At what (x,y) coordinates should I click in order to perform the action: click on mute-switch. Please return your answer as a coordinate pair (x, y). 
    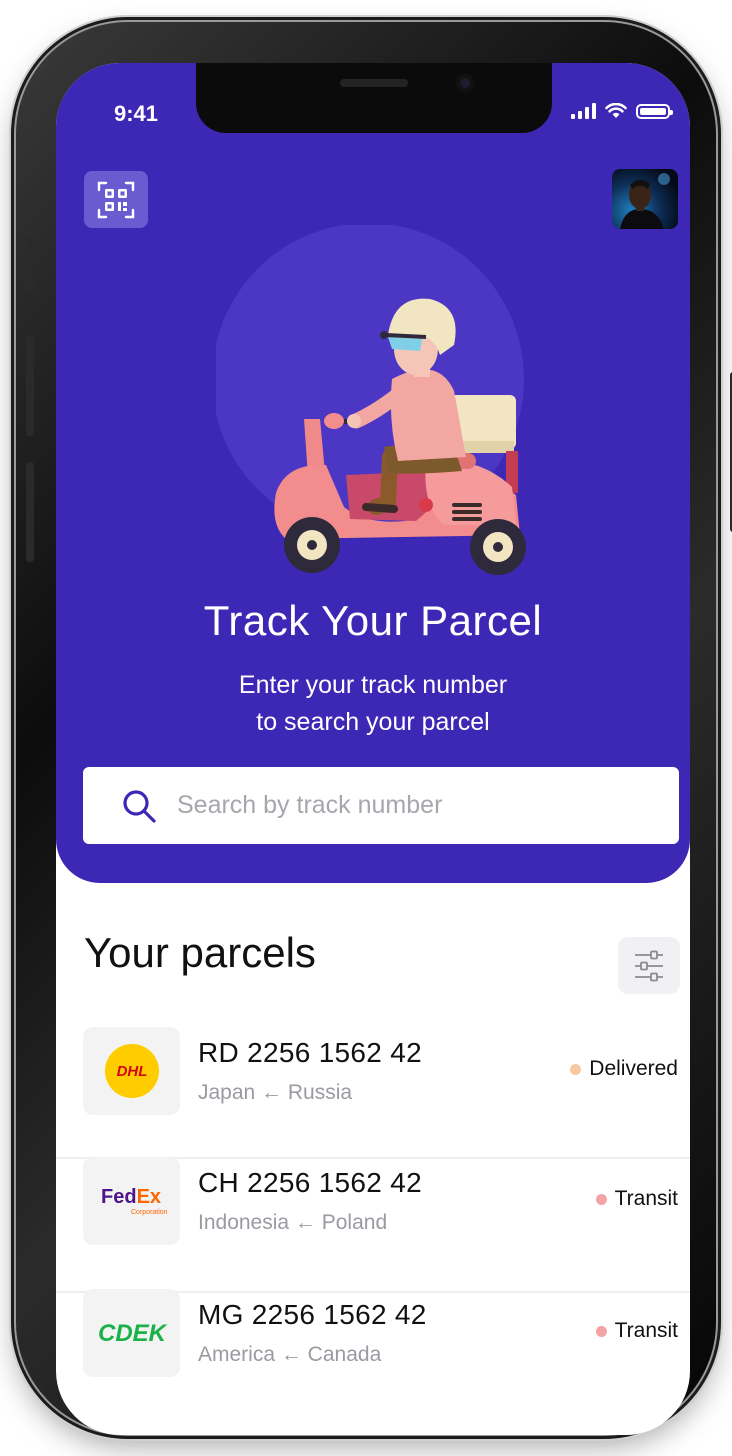
    Looking at the image, I should click on (30, 264).